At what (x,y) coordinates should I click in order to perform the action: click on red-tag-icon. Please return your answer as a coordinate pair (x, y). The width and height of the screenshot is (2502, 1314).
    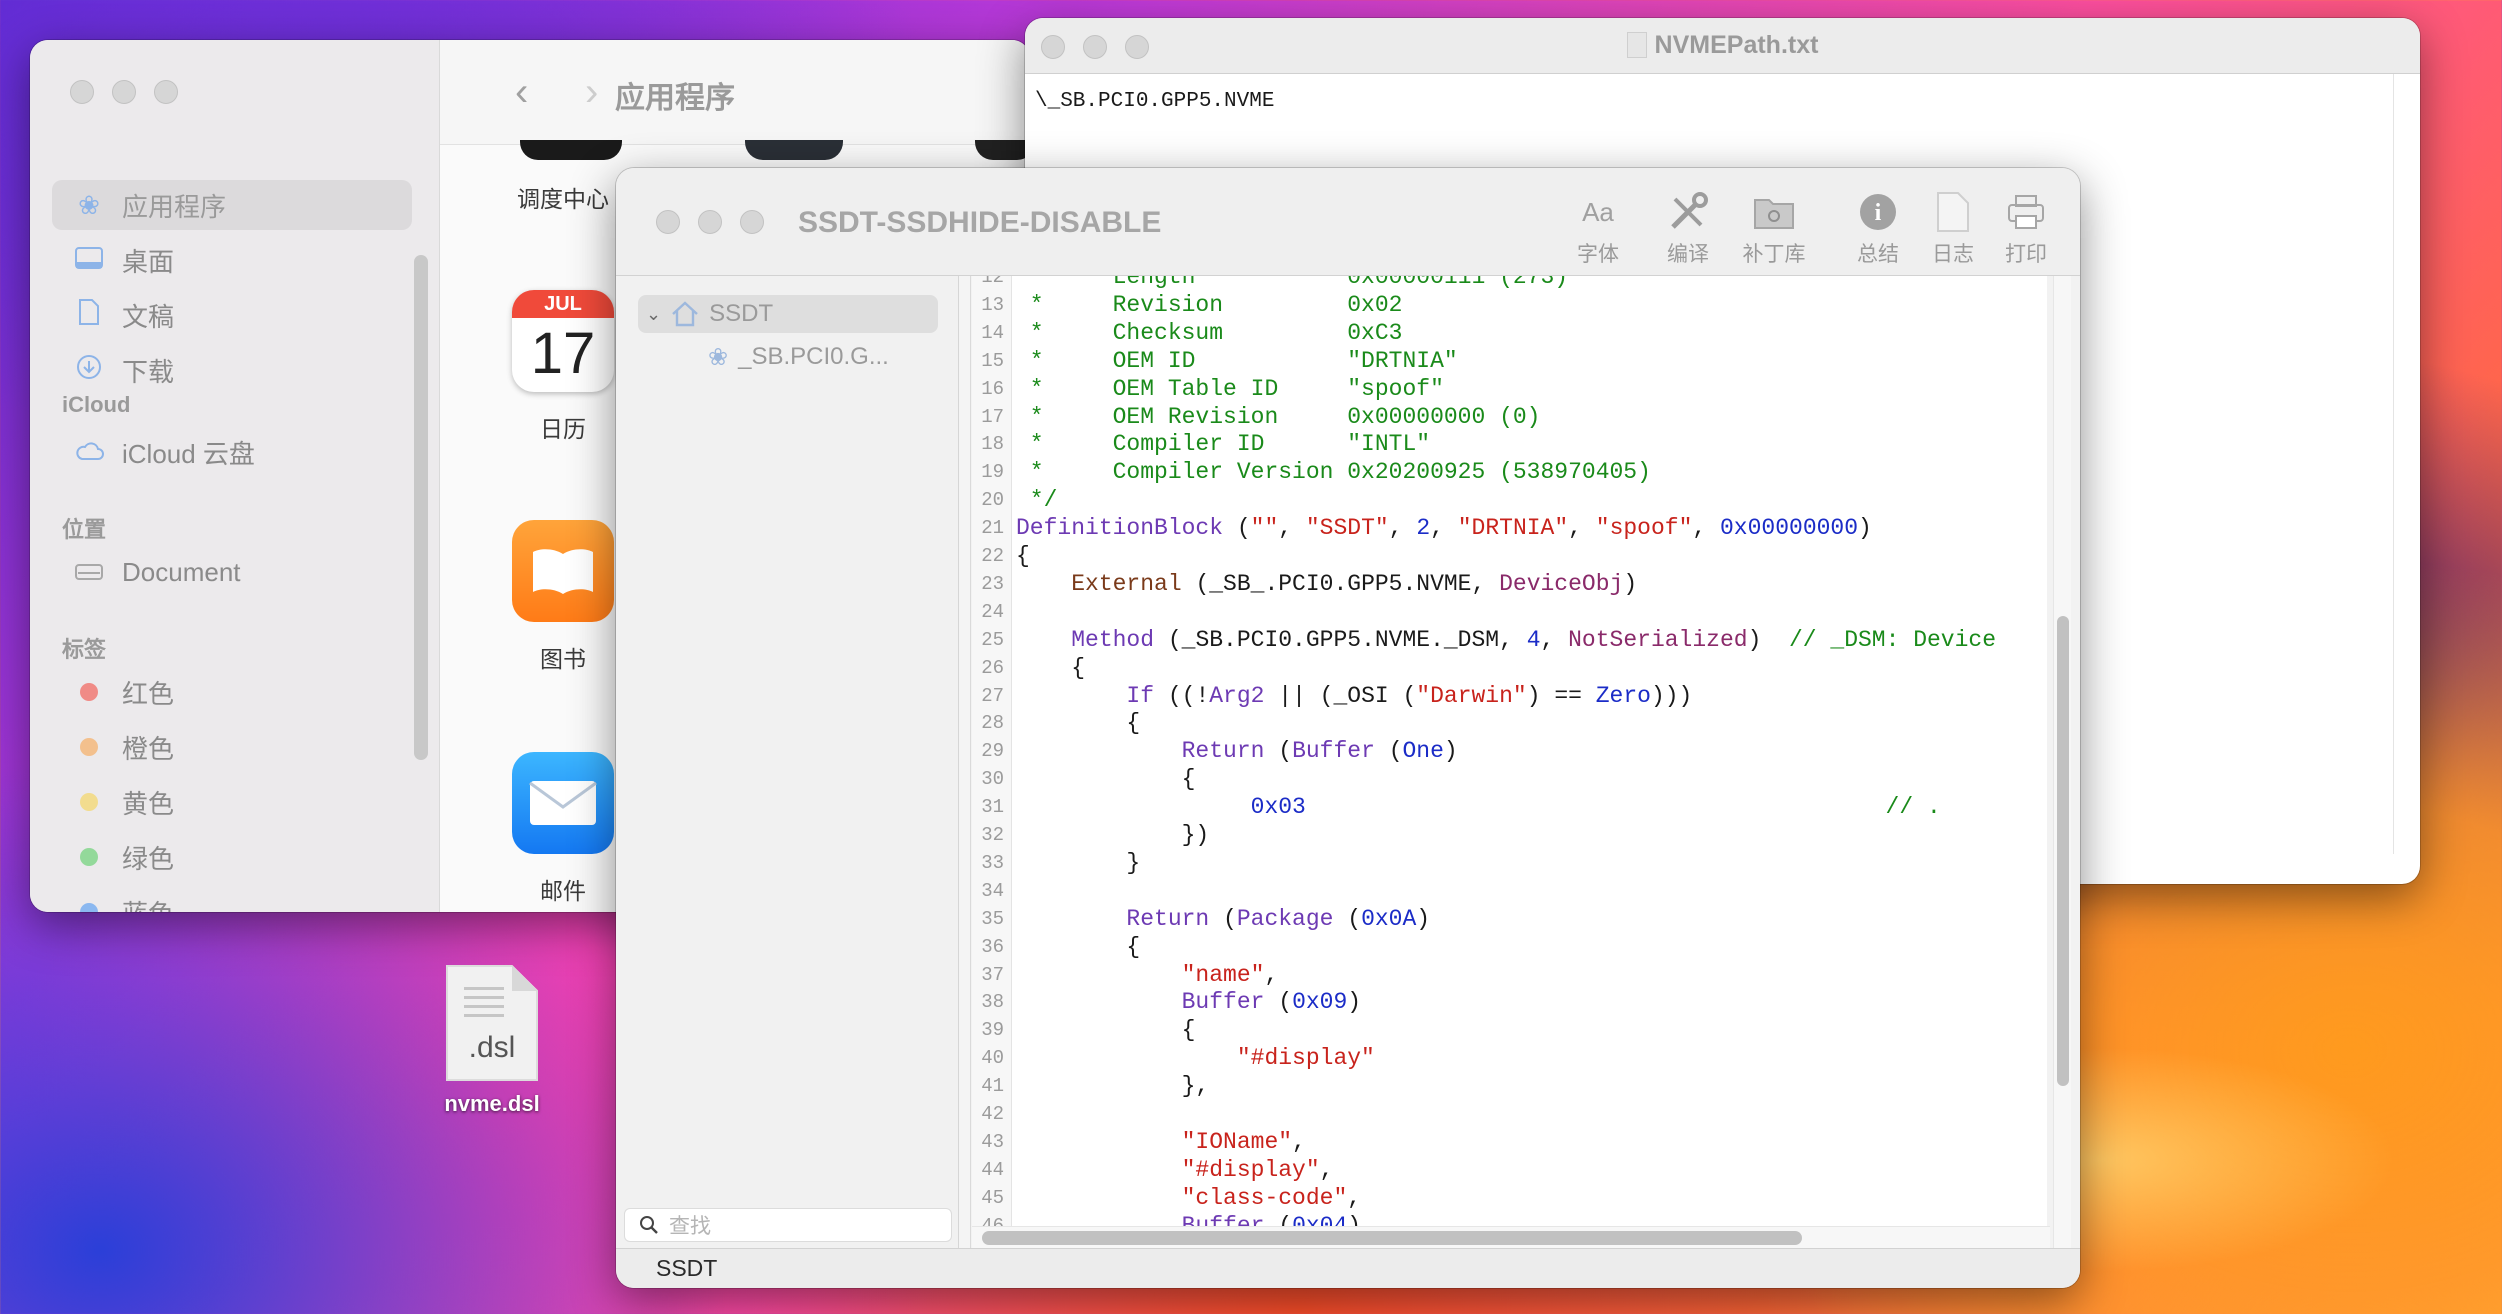
    Looking at the image, I should click on (89, 692).